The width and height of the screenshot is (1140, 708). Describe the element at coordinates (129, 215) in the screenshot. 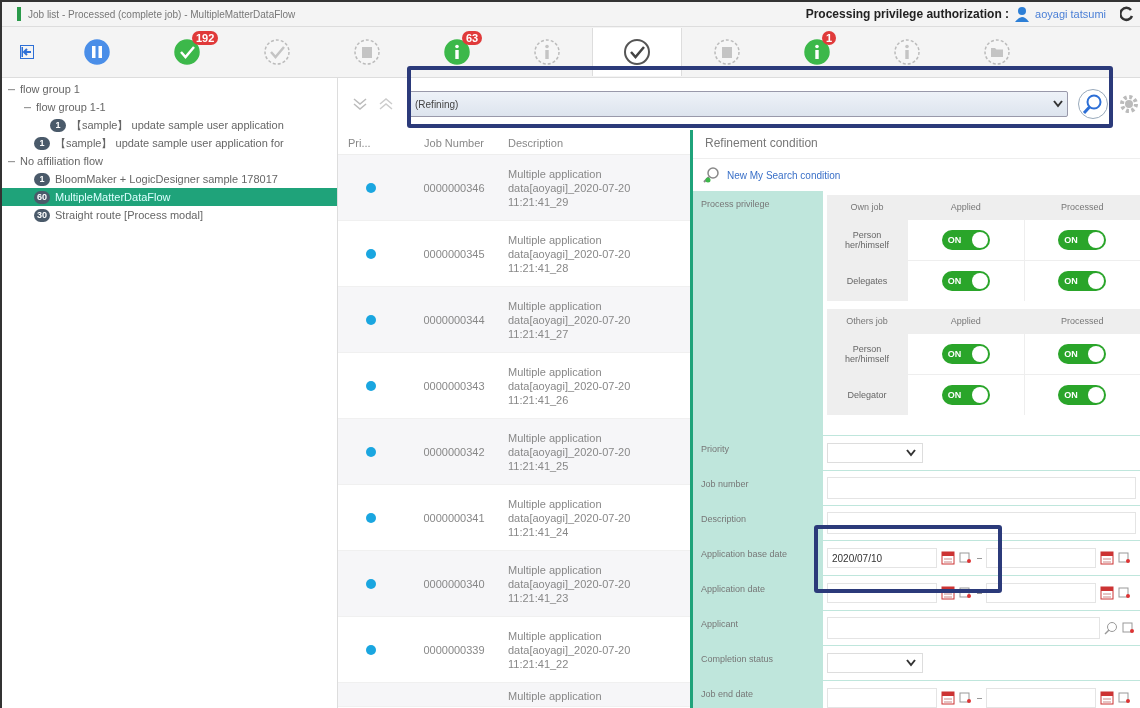

I see `tree-label: Straight route [Process modal]` at that location.